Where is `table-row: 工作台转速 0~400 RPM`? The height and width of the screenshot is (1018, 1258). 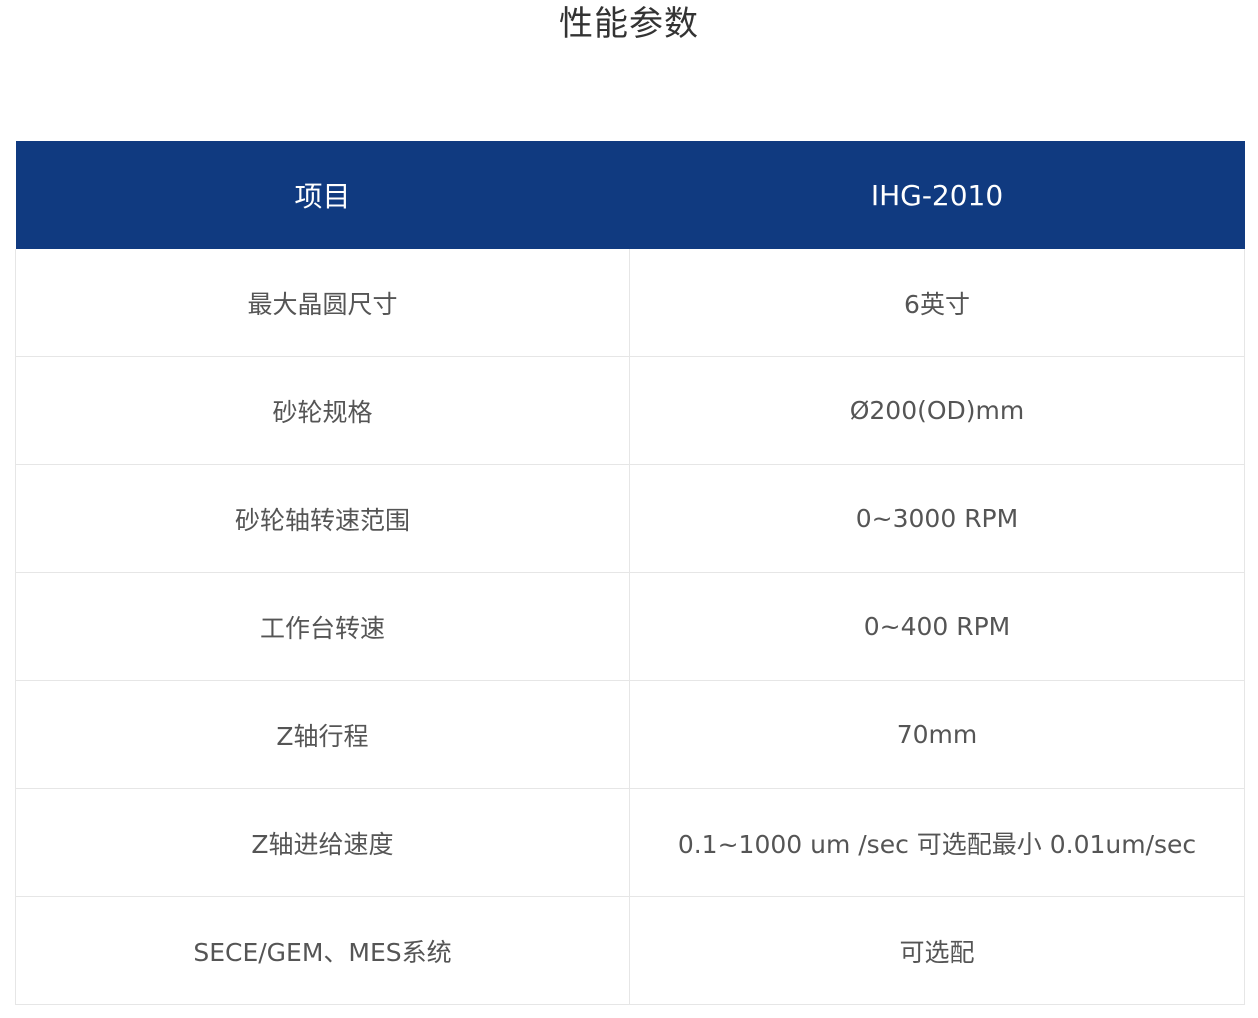 table-row: 工作台转速 0~400 RPM is located at coordinates (630, 626).